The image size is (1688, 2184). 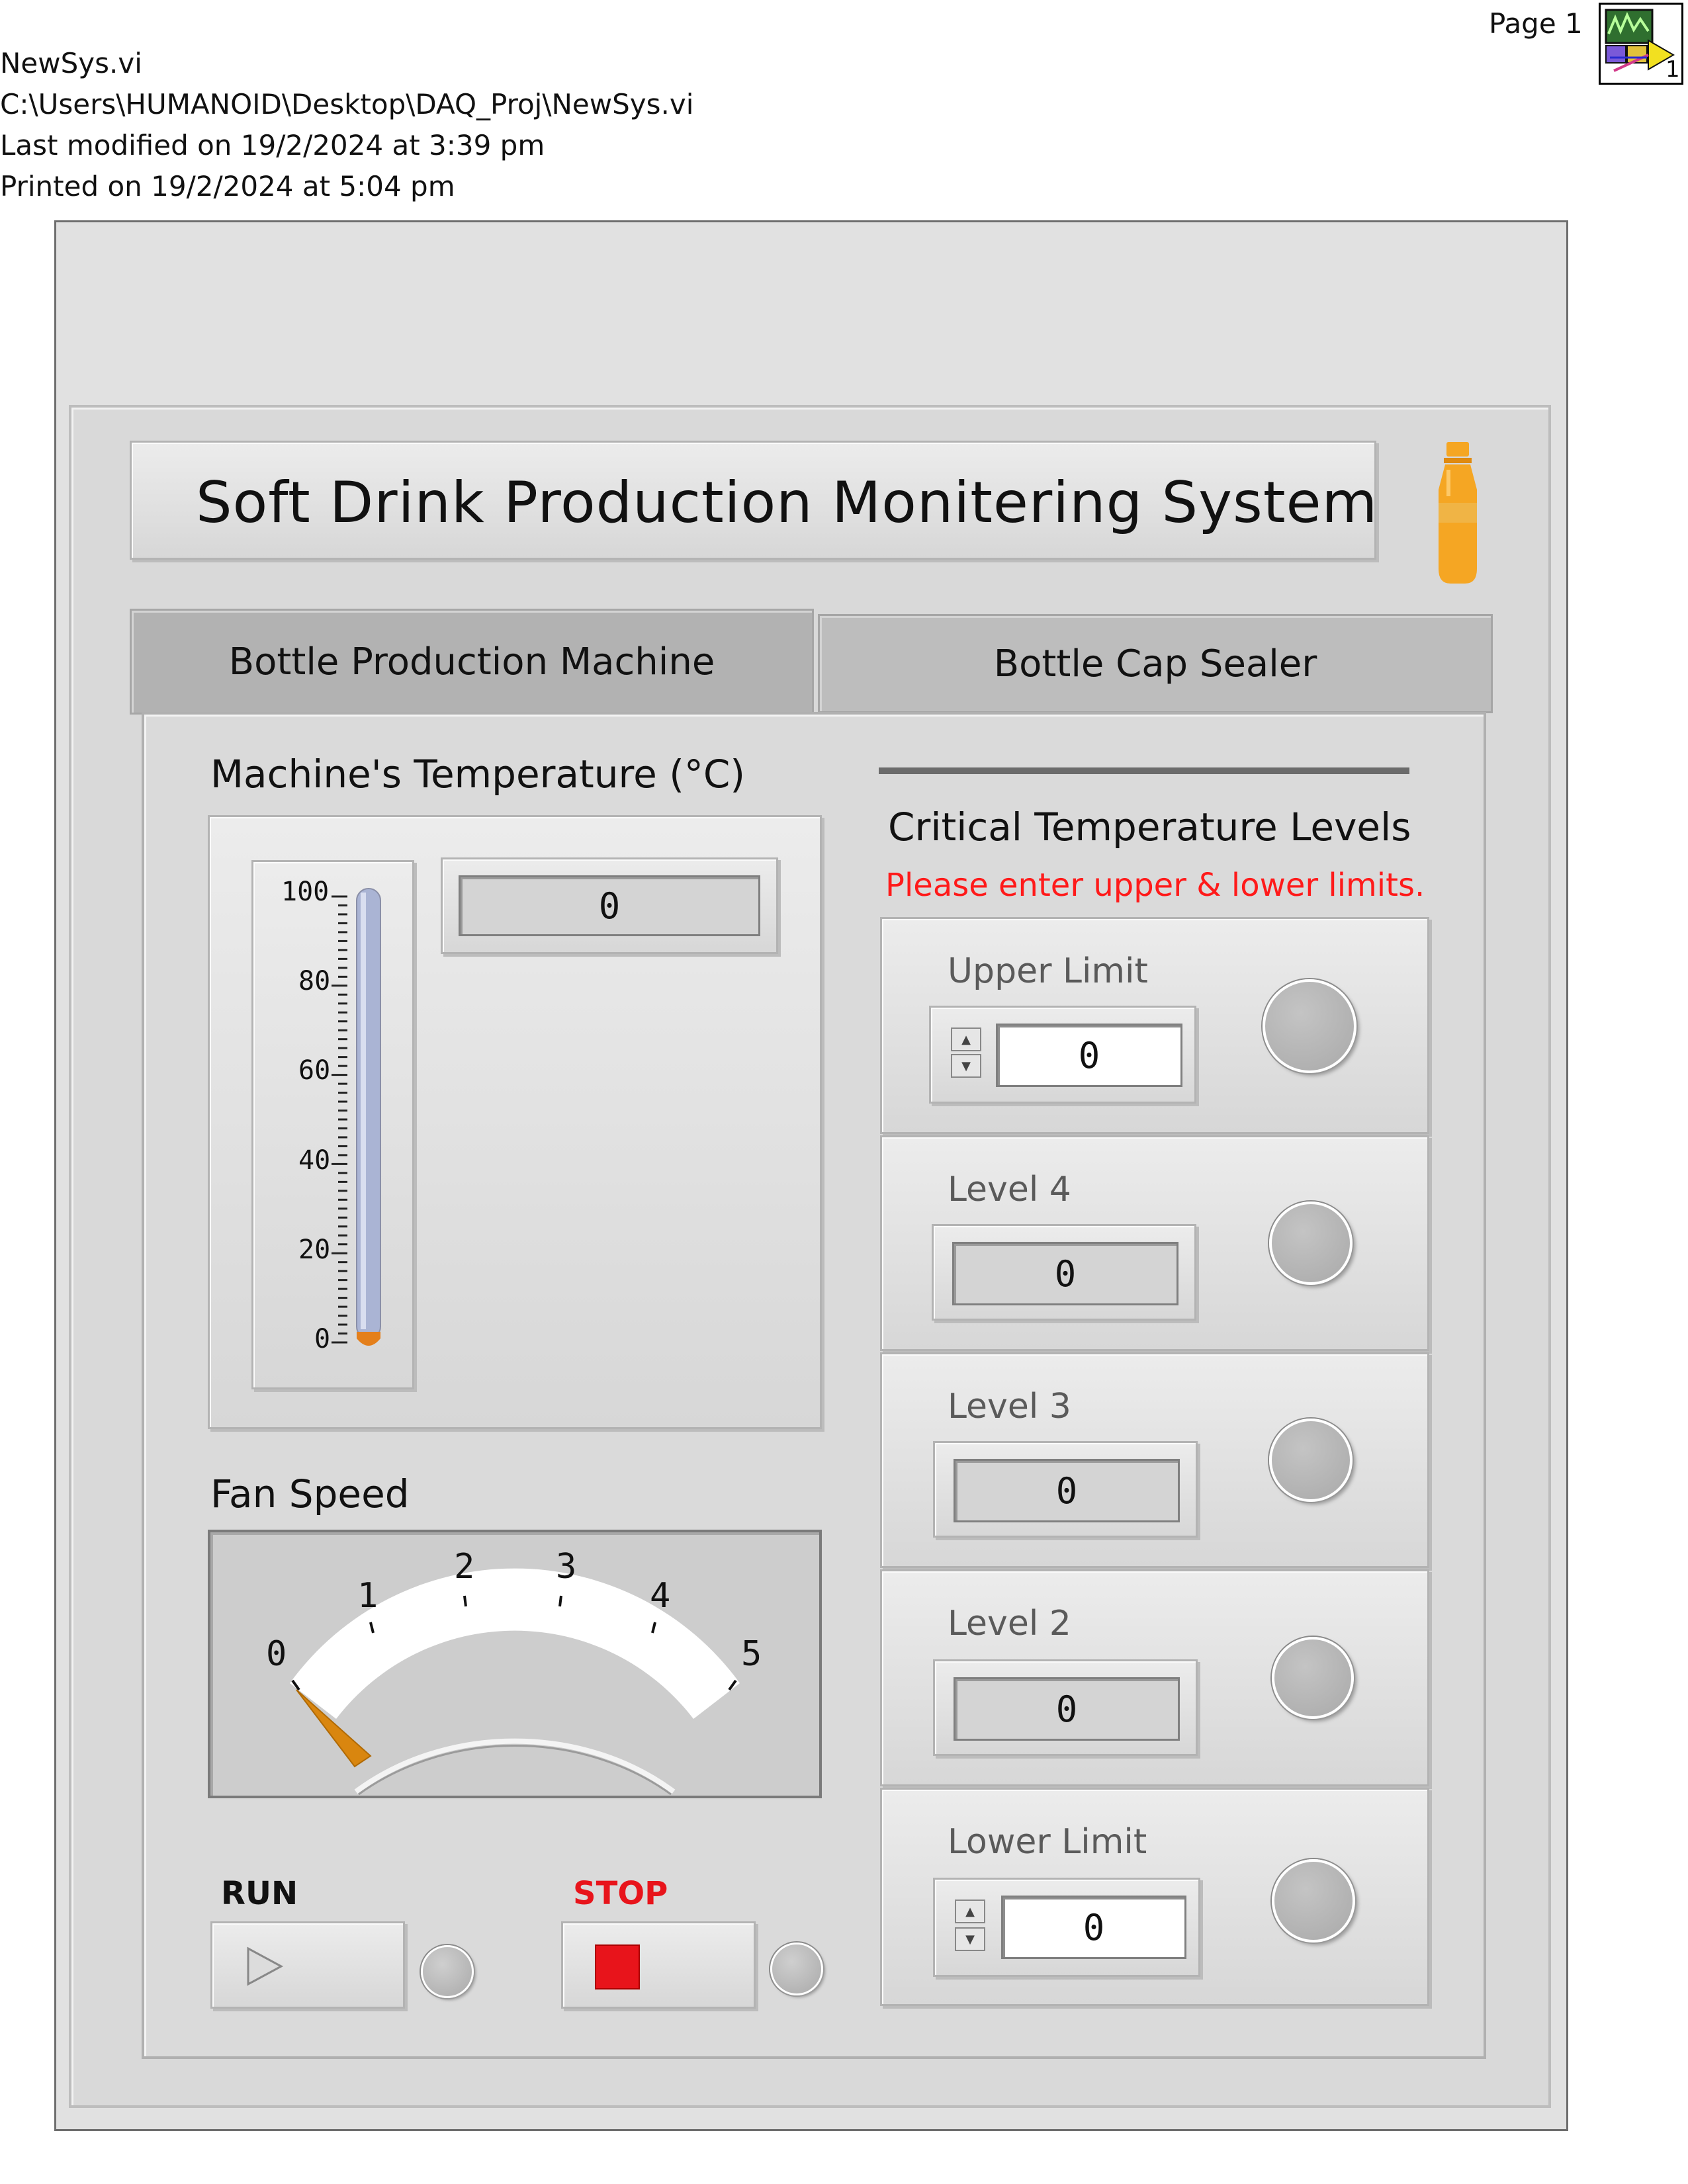 What do you see at coordinates (447, 1972) in the screenshot?
I see `run-indicator` at bounding box center [447, 1972].